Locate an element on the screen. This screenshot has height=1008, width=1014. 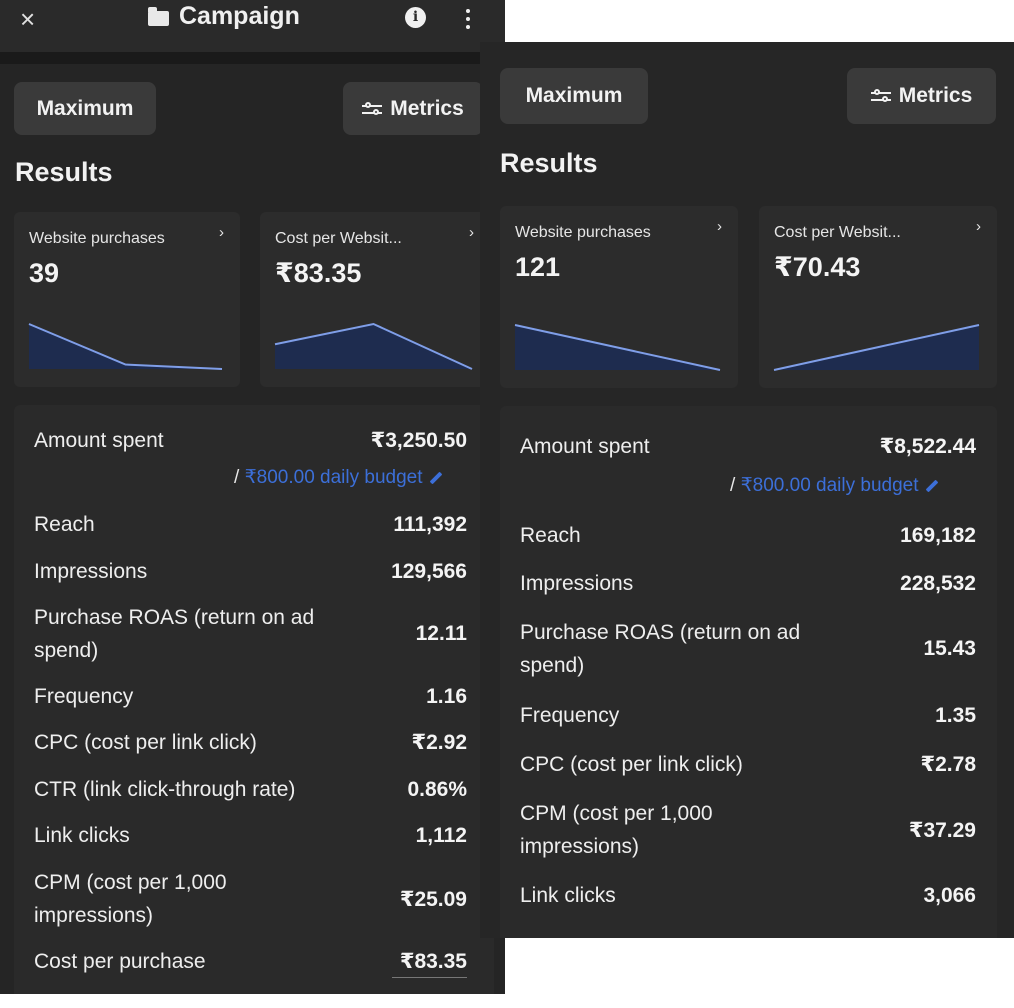
card-value: ₹70.43 is located at coordinates (817, 267).